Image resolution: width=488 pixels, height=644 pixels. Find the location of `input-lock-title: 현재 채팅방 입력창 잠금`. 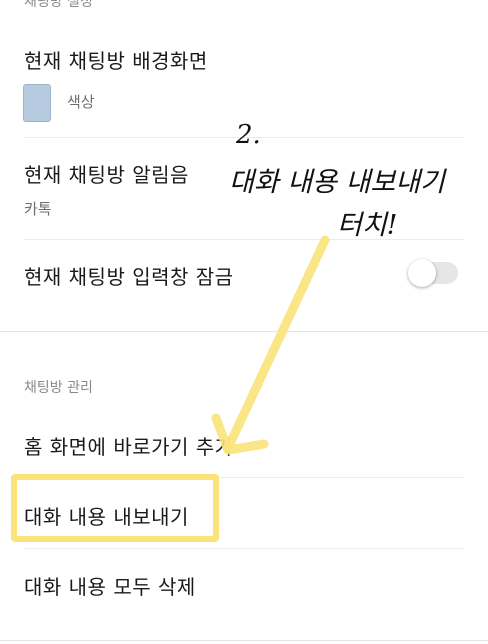

input-lock-title: 현재 채팅방 입력창 잠금 is located at coordinates (129, 277).